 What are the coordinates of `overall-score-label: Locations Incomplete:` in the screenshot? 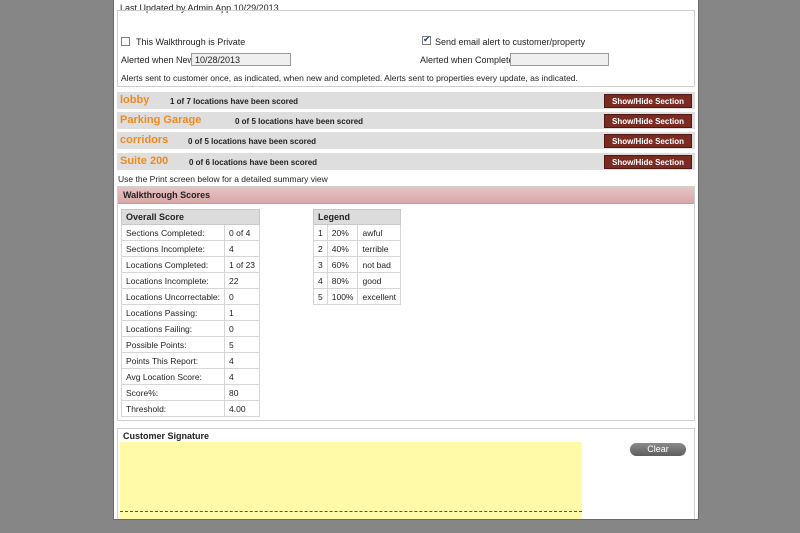 It's located at (173, 280).